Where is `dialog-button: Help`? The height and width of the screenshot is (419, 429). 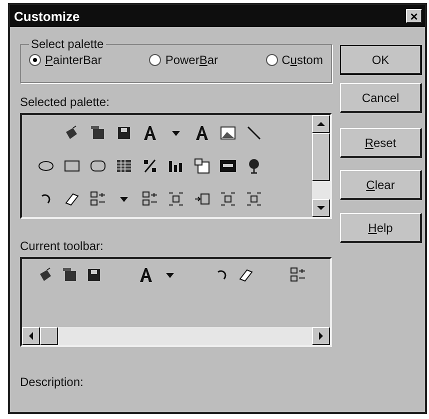
dialog-button: Help is located at coordinates (381, 228).